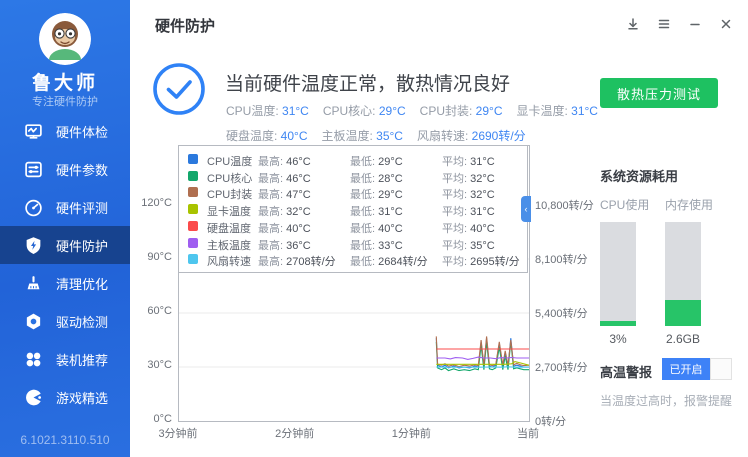  I want to click on sidebar-item-canshu: 硬件参数, so click(65, 169).